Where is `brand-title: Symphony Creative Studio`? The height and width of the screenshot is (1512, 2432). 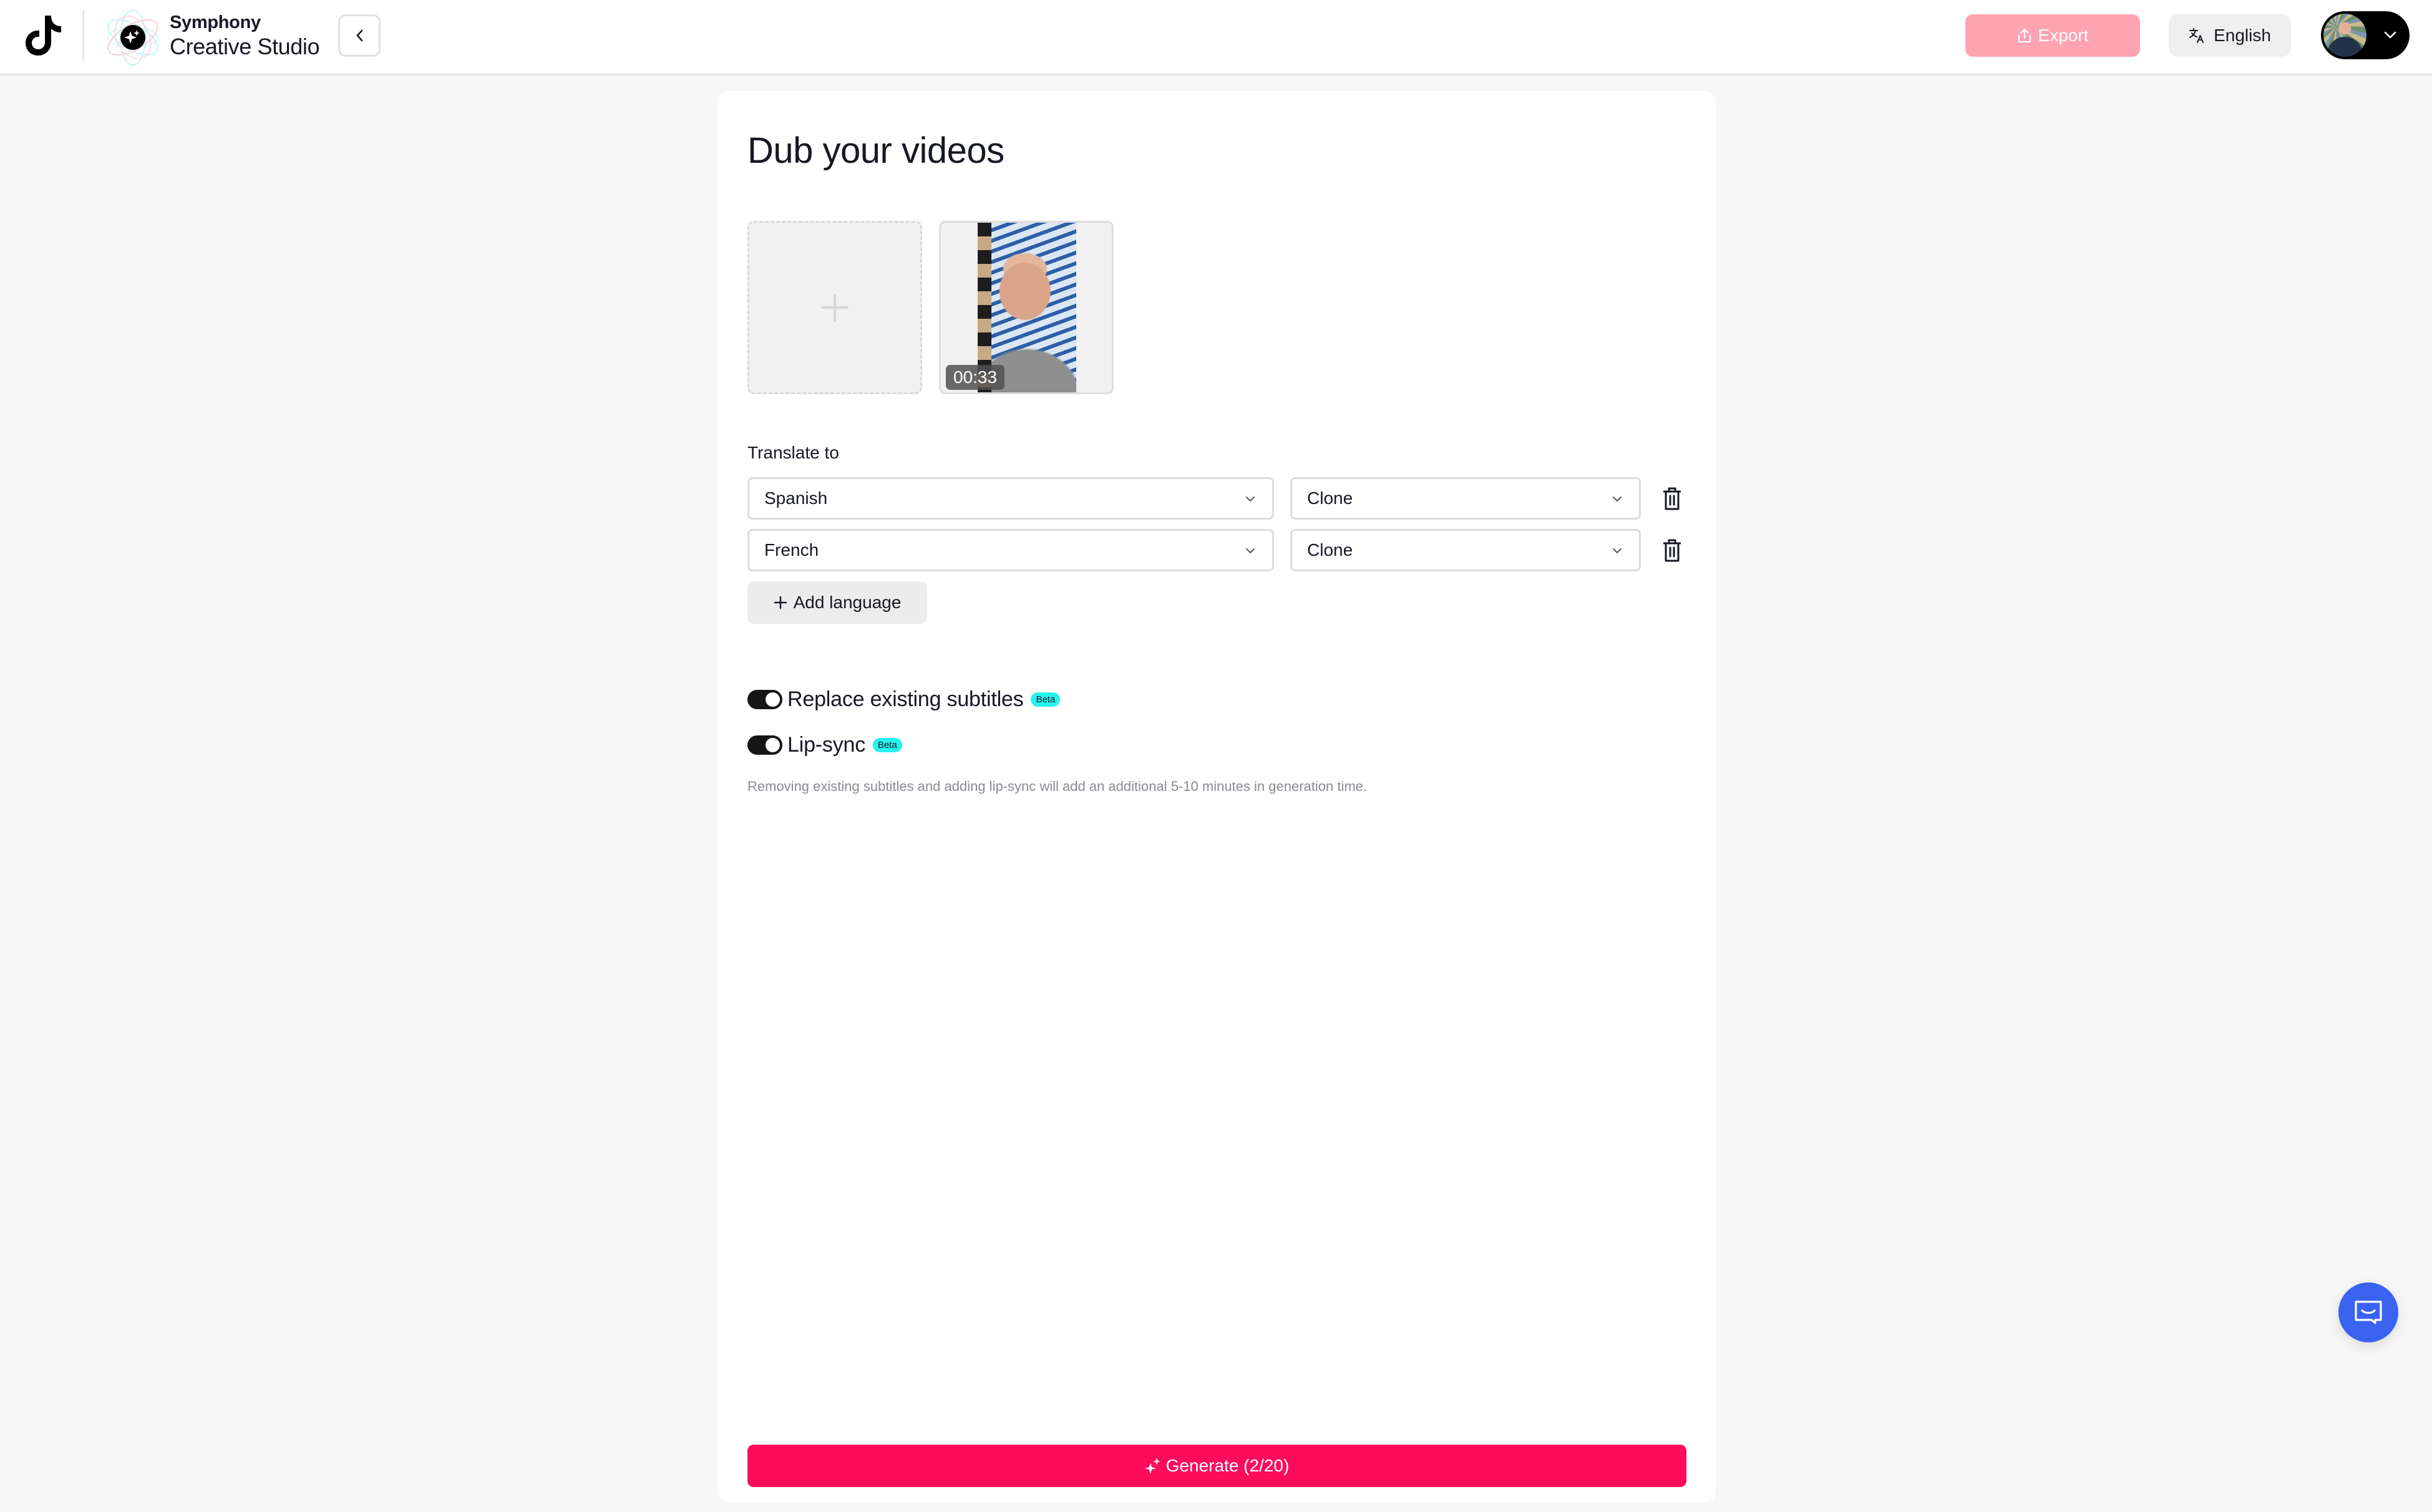
brand-title: Symphony Creative Studio is located at coordinates (245, 35).